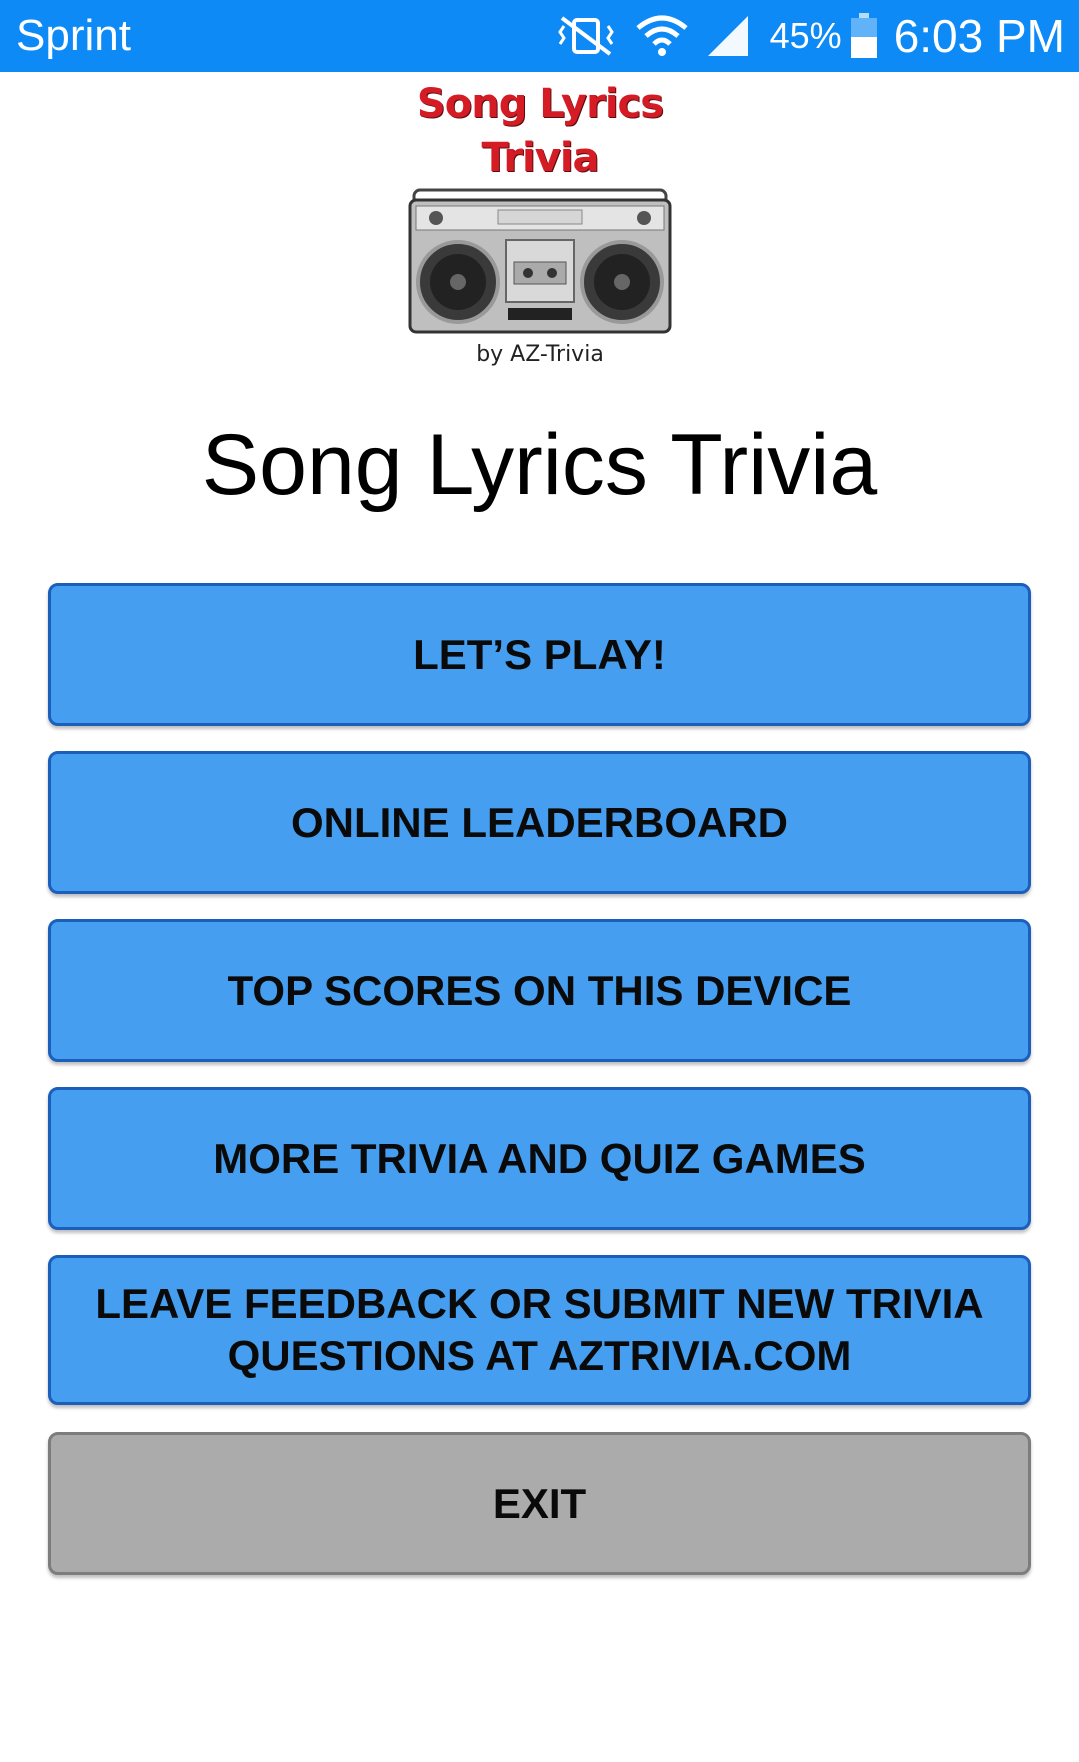 The height and width of the screenshot is (1762, 1079). What do you see at coordinates (73, 35) in the screenshot?
I see `carrier-name: Sprint` at bounding box center [73, 35].